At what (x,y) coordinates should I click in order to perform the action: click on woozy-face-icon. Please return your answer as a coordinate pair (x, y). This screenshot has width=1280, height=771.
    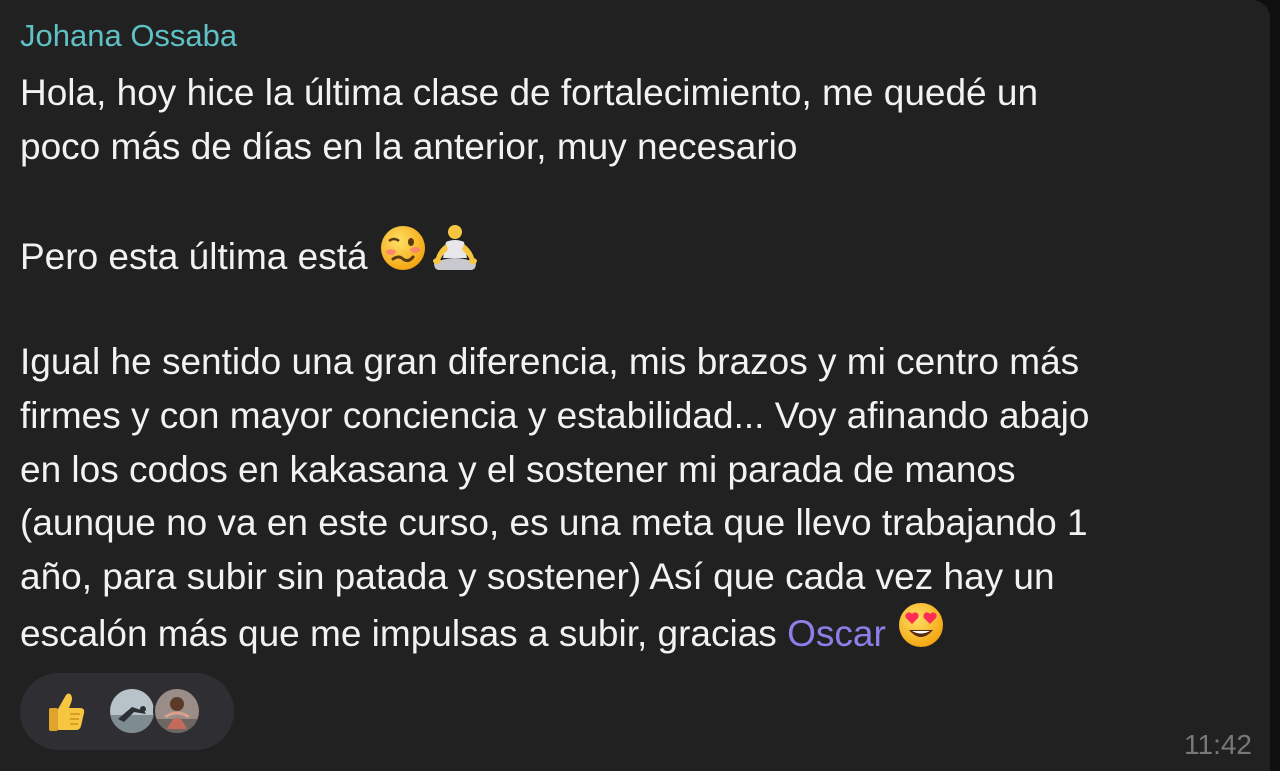
    Looking at the image, I should click on (403, 255).